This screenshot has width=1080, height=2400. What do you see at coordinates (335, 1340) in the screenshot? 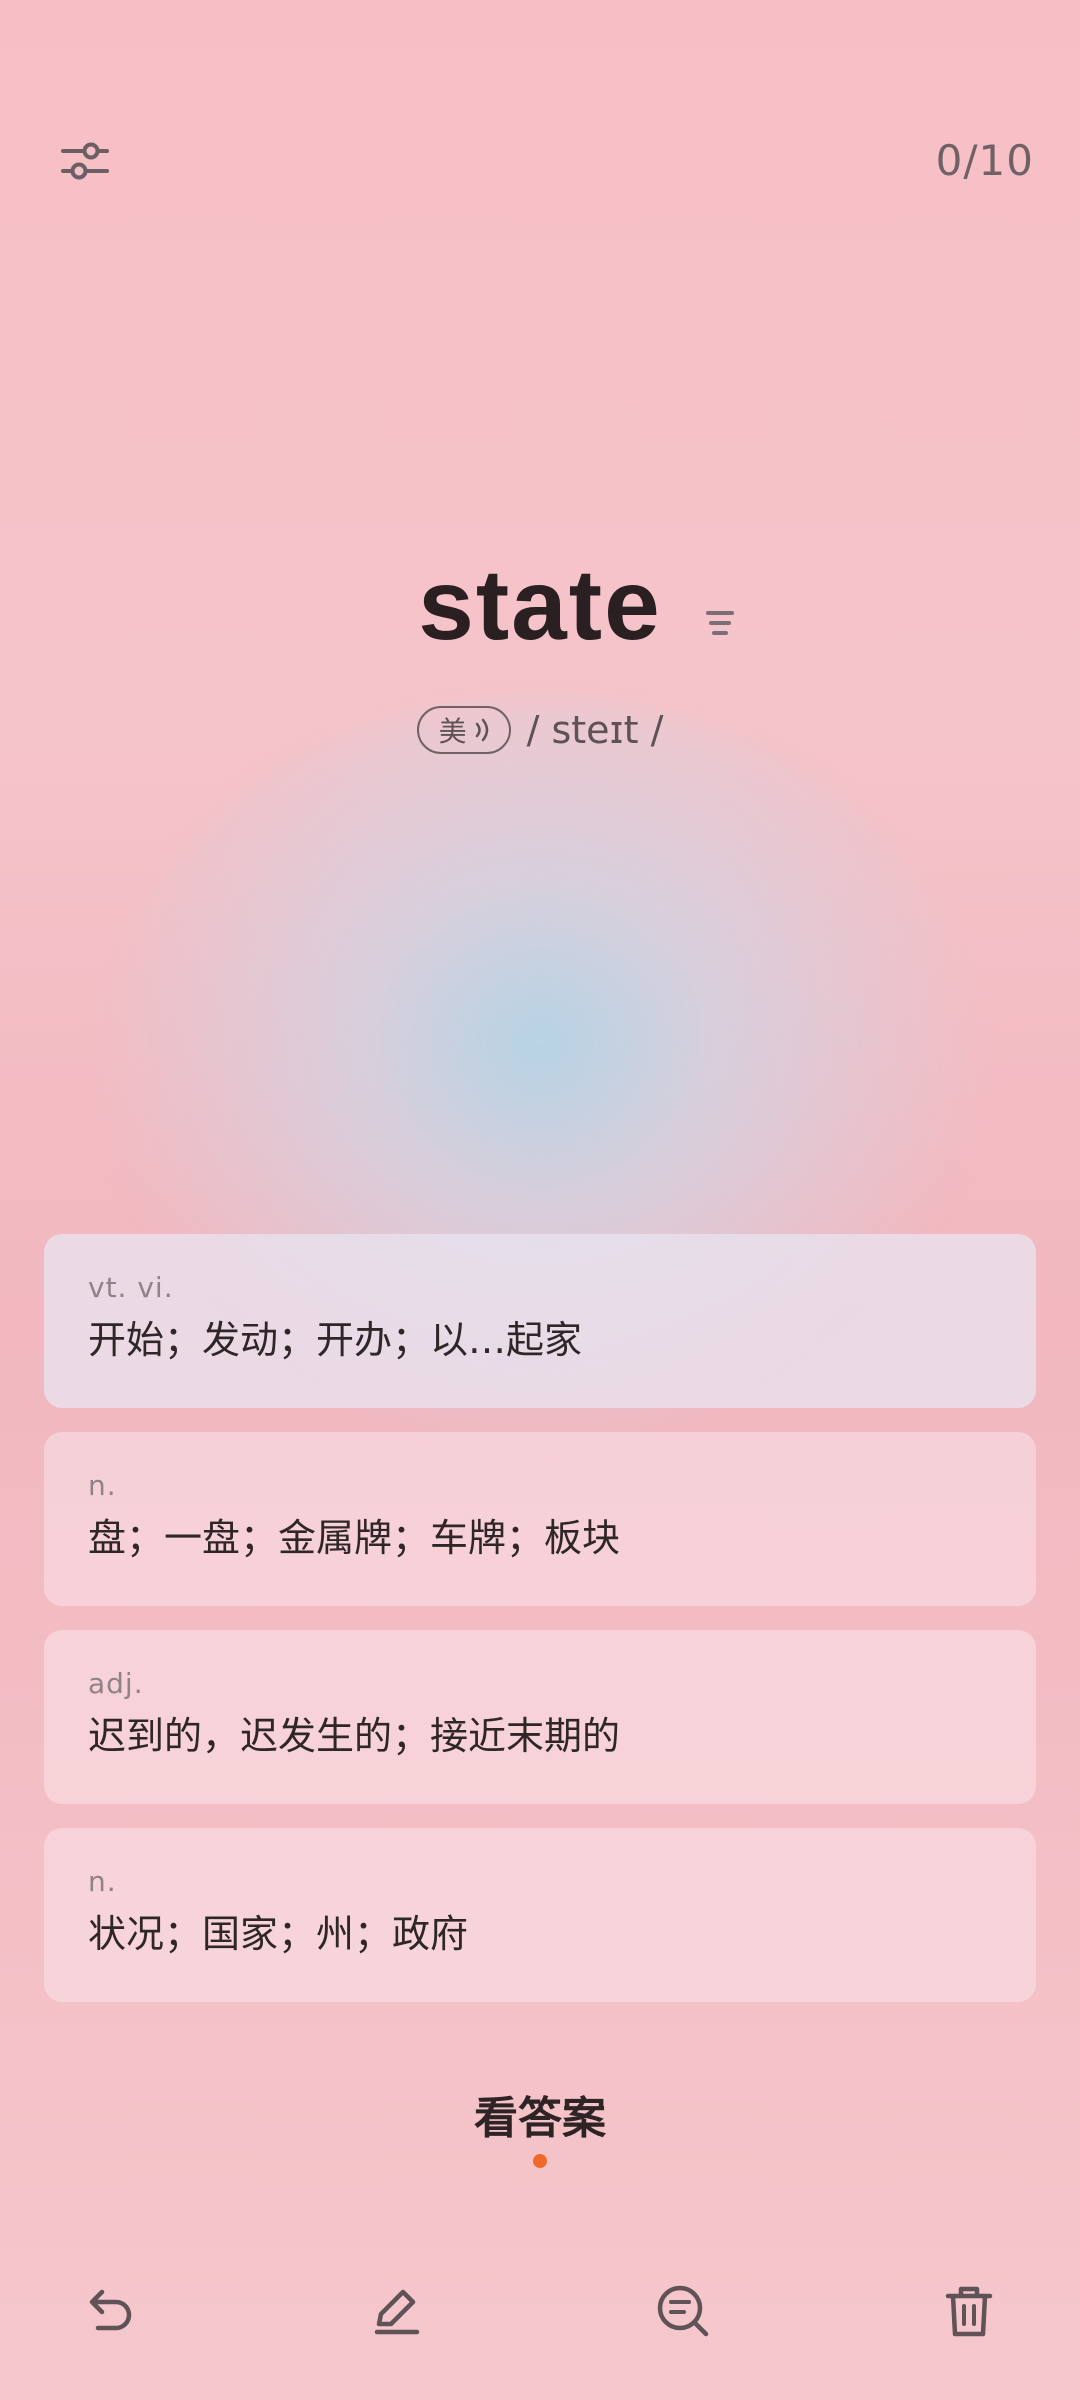
I see `definition-text: 开始；发动；开办；以…起家` at bounding box center [335, 1340].